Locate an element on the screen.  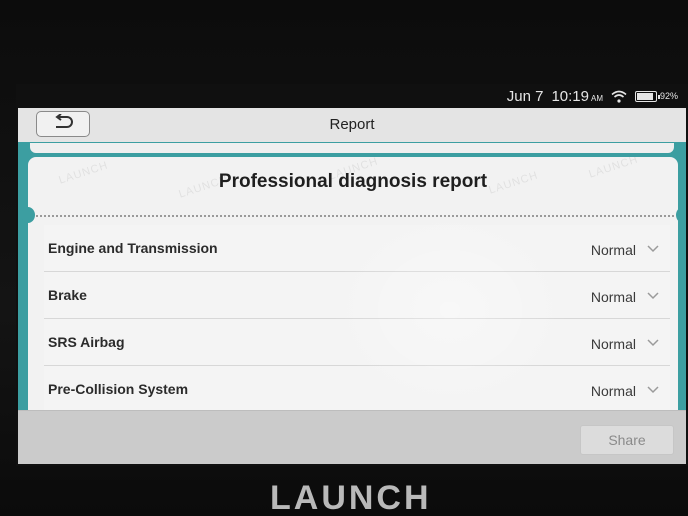
status-time-group: 10:19 AM is located at coordinates (577, 96).